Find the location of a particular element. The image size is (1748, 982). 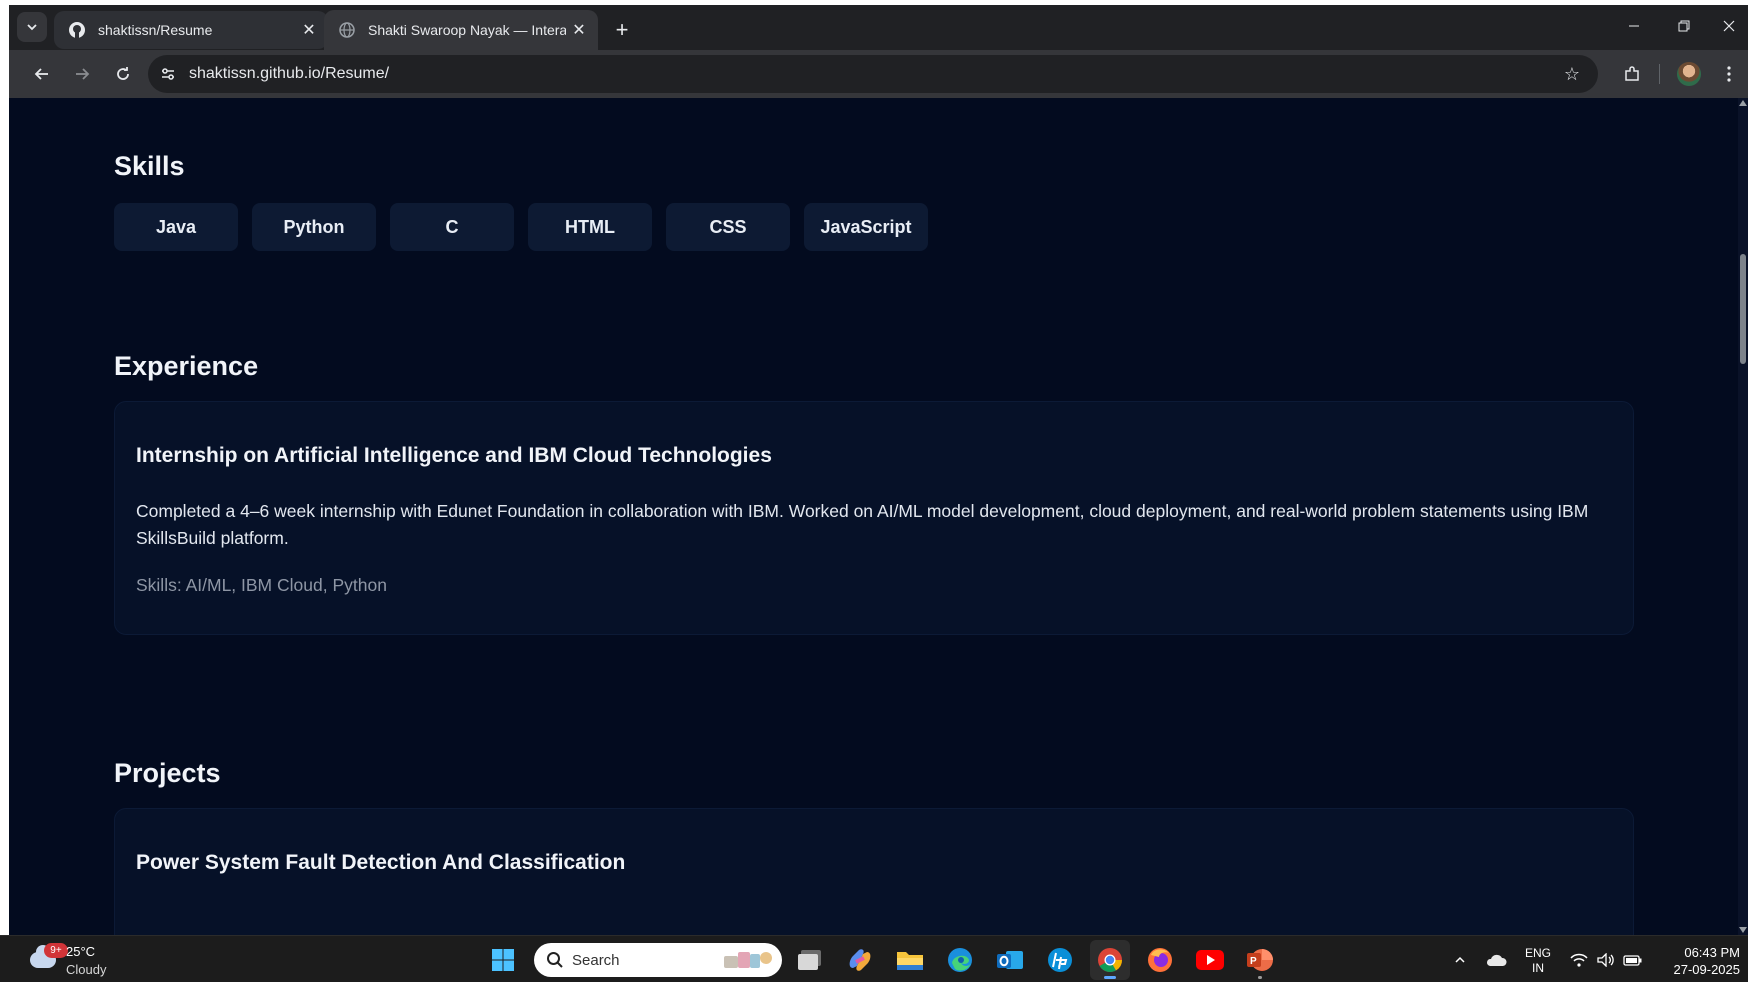

wifi-button is located at coordinates (1579, 959).